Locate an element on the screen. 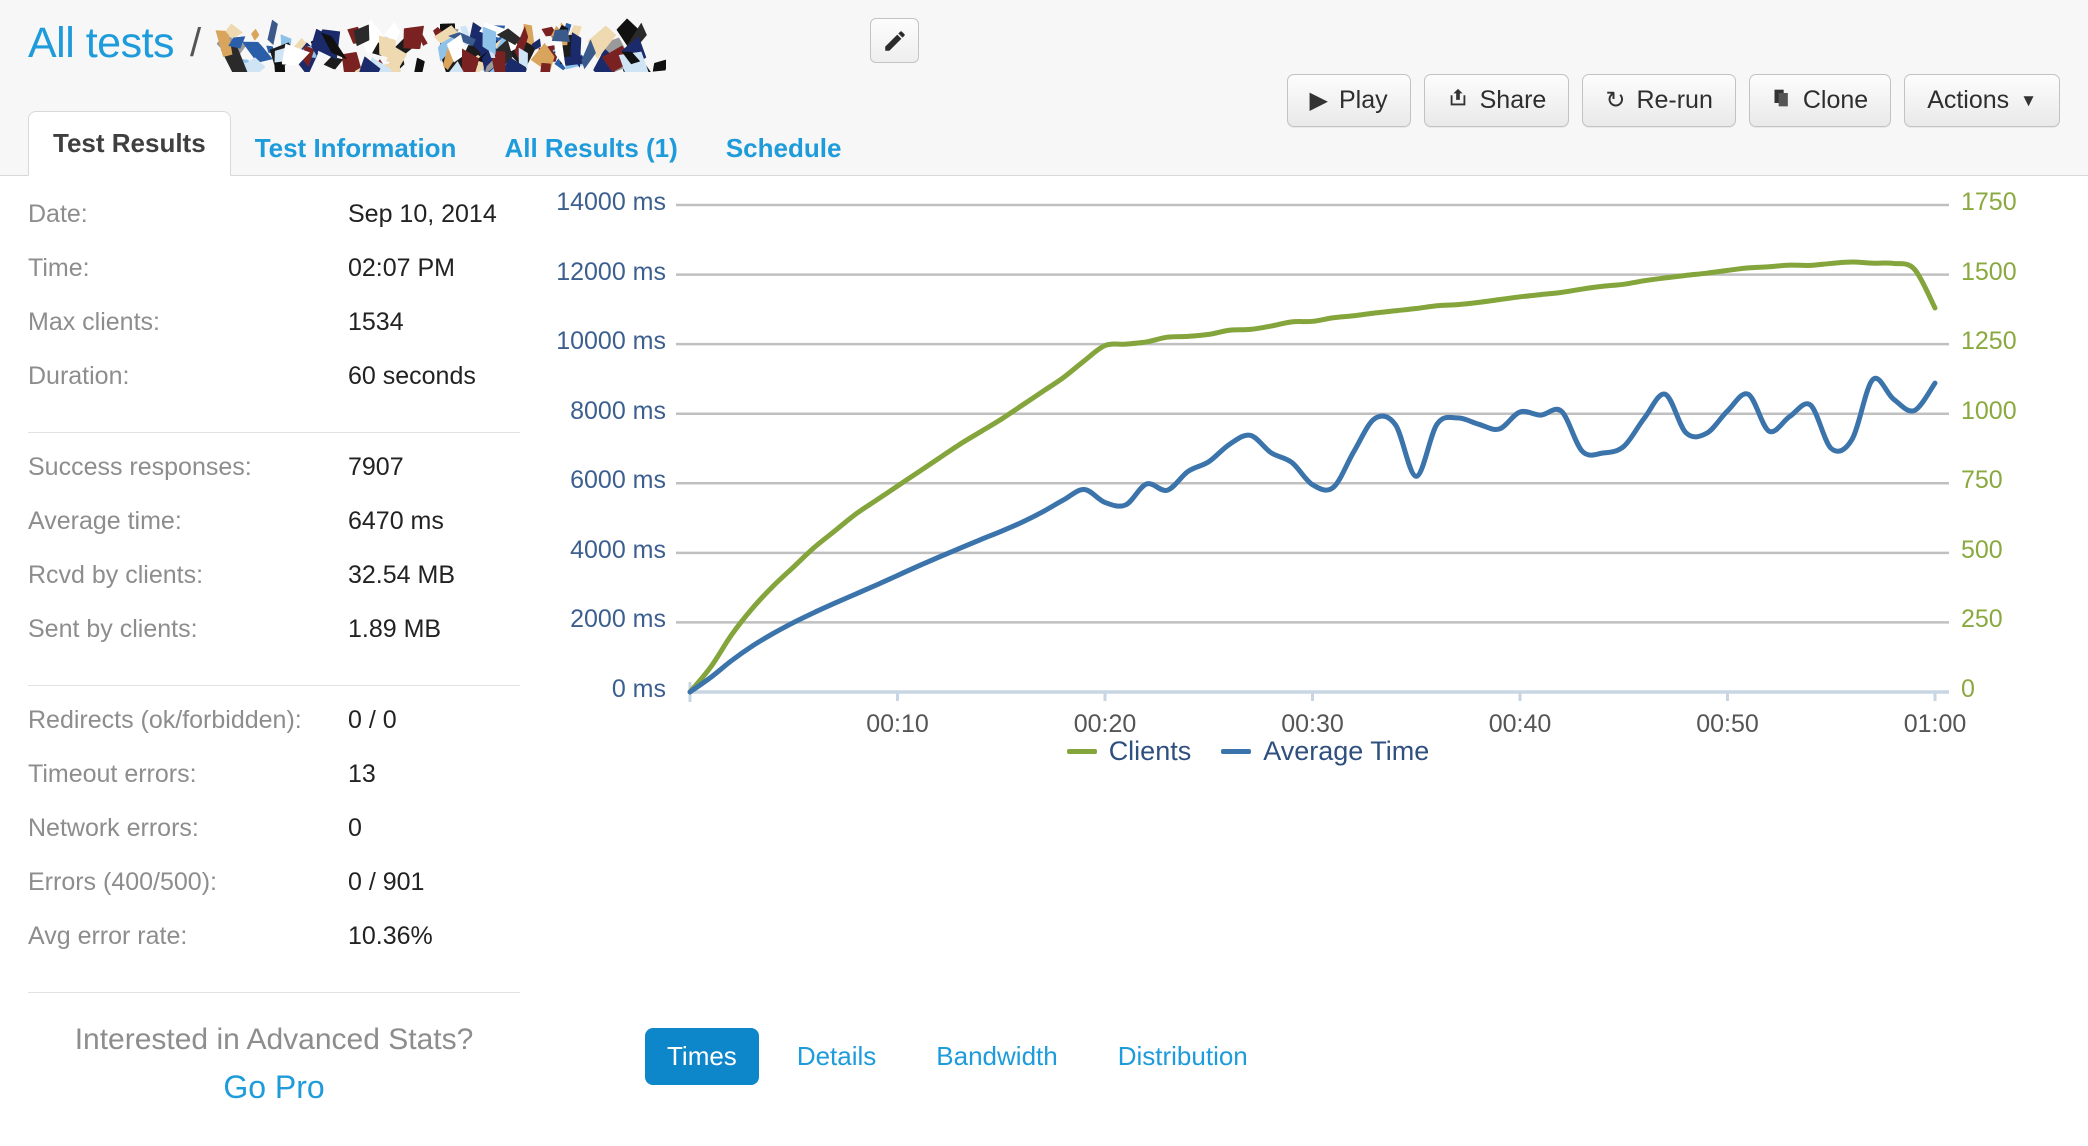 The width and height of the screenshot is (2088, 1146). y-axis-right-tick-label: 1750 is located at coordinates (1989, 202).